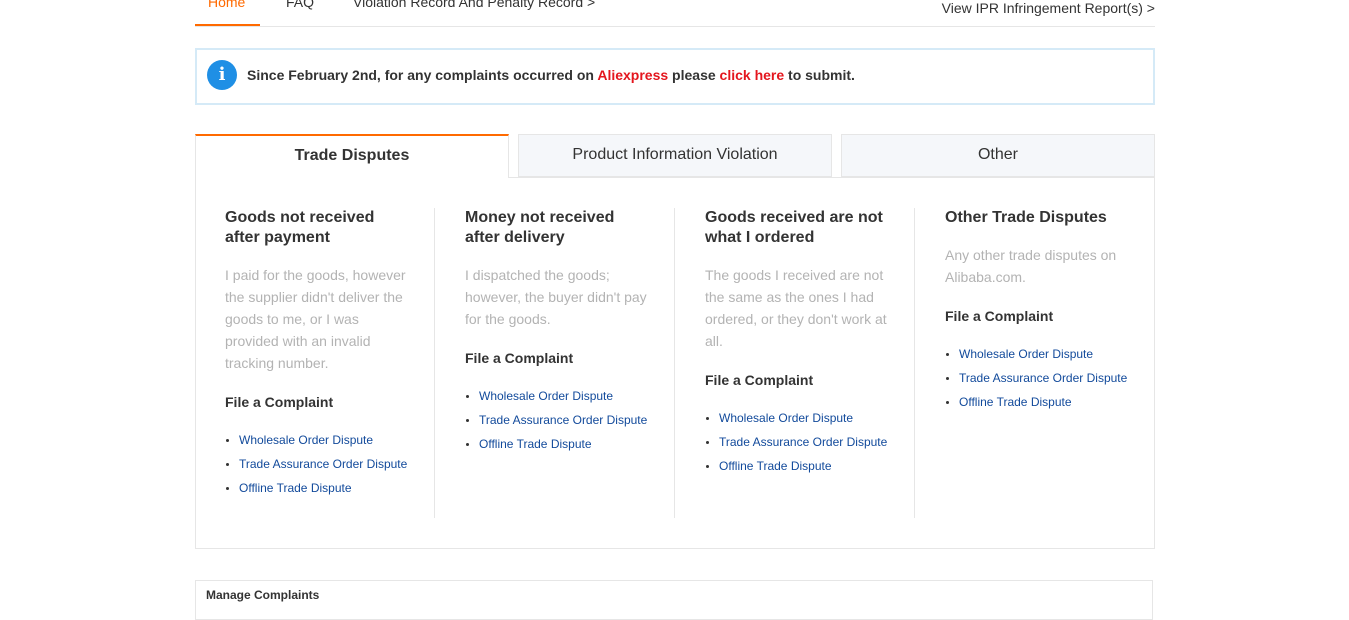 This screenshot has width=1349, height=620. What do you see at coordinates (752, 75) in the screenshot?
I see `notice-click-here-link: click here` at bounding box center [752, 75].